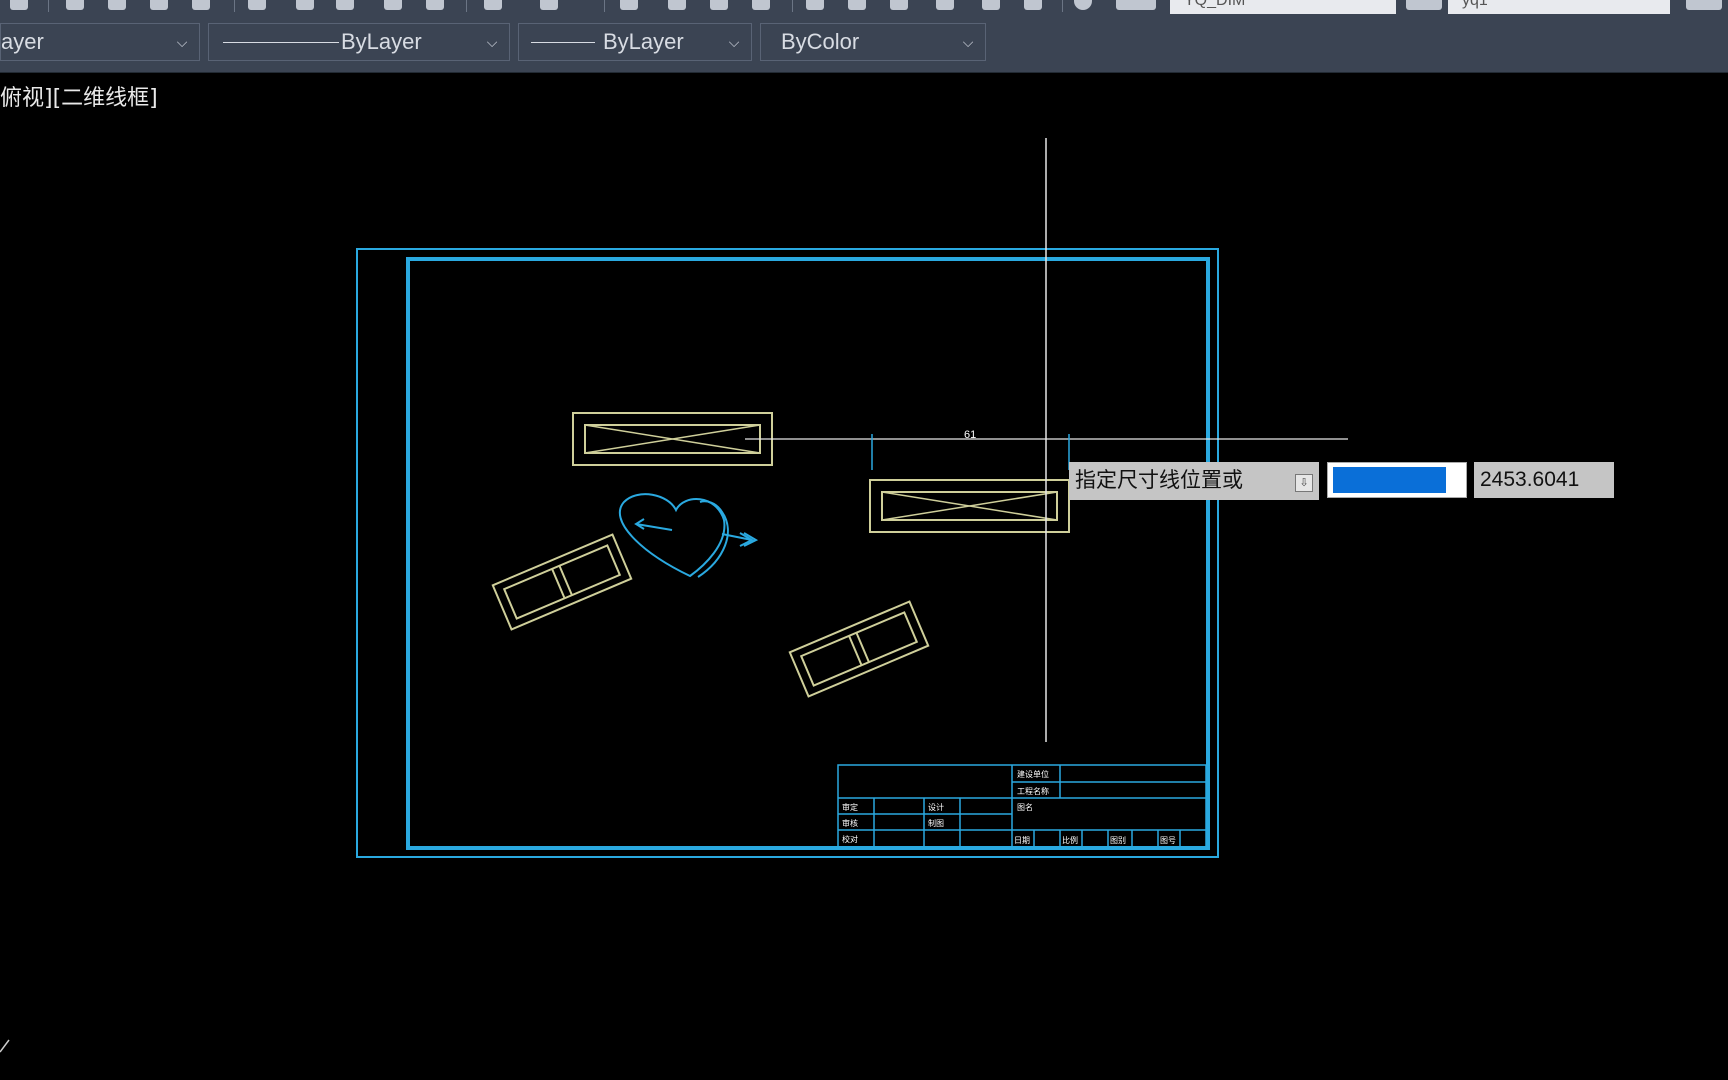 This screenshot has height=1080, width=1728. Describe the element at coordinates (936, 807) in the screenshot. I see `title-cell-designed: 设计` at that location.